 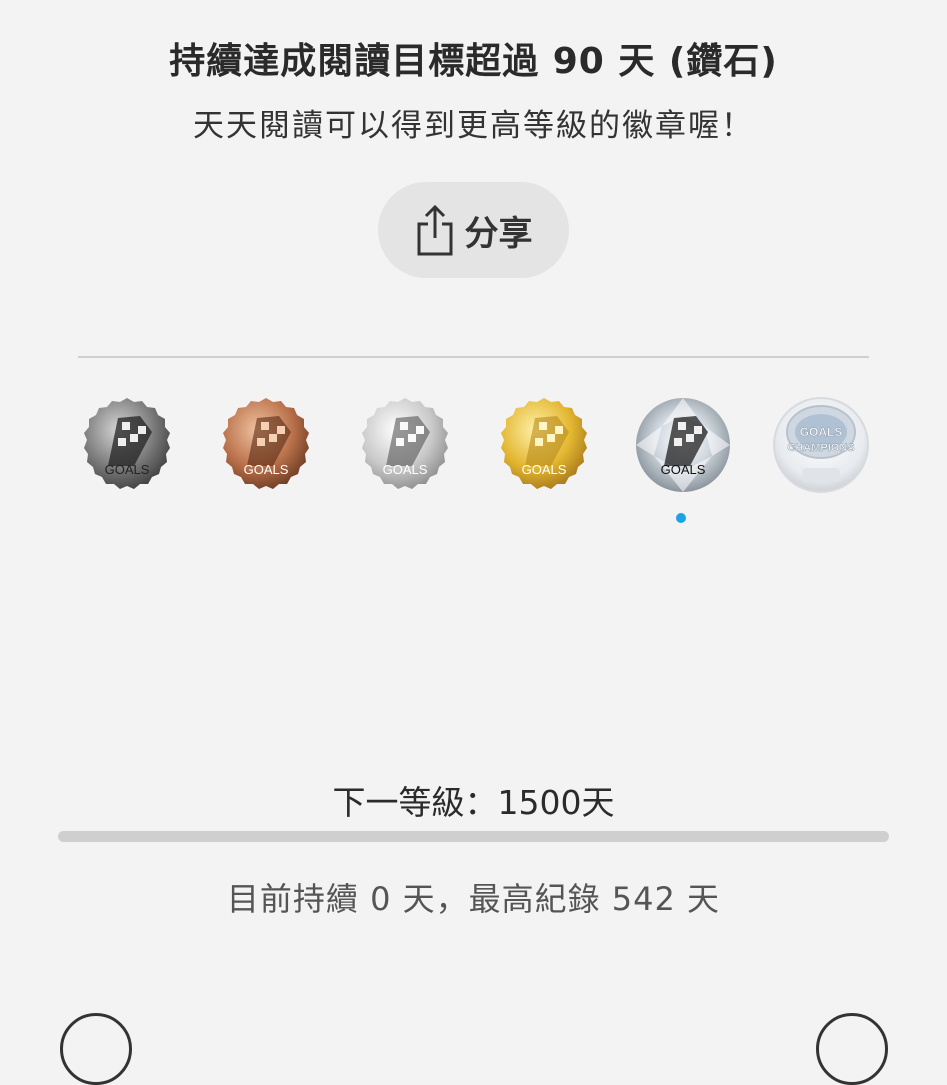 I want to click on divider, so click(x=473, y=357).